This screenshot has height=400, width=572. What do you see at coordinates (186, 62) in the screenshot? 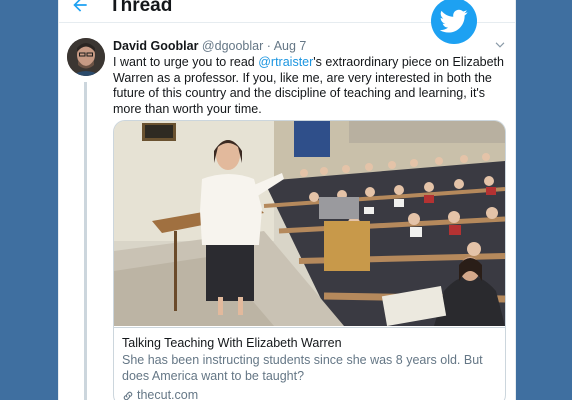
I see `tweet-text-start: I want to urge you to read` at bounding box center [186, 62].